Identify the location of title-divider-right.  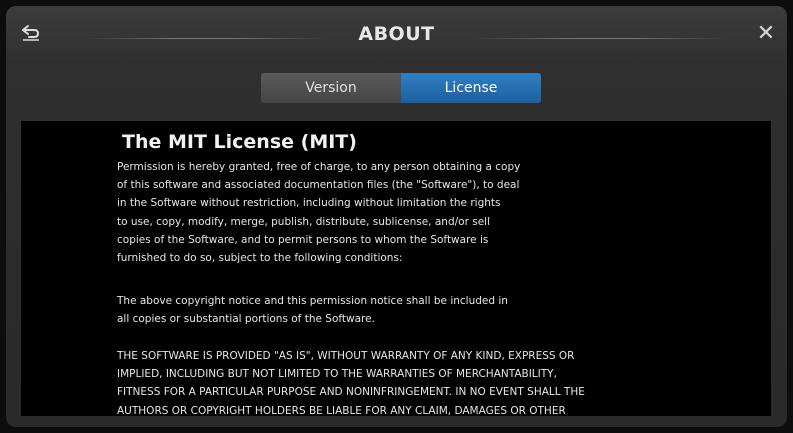
(601, 38).